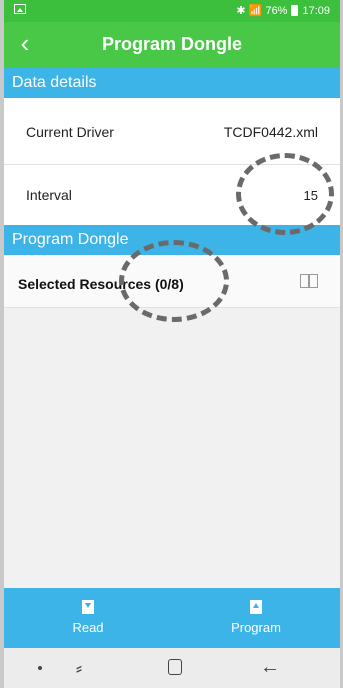 This screenshot has width=343, height=688. I want to click on row-interval: Interval 15, so click(172, 195).